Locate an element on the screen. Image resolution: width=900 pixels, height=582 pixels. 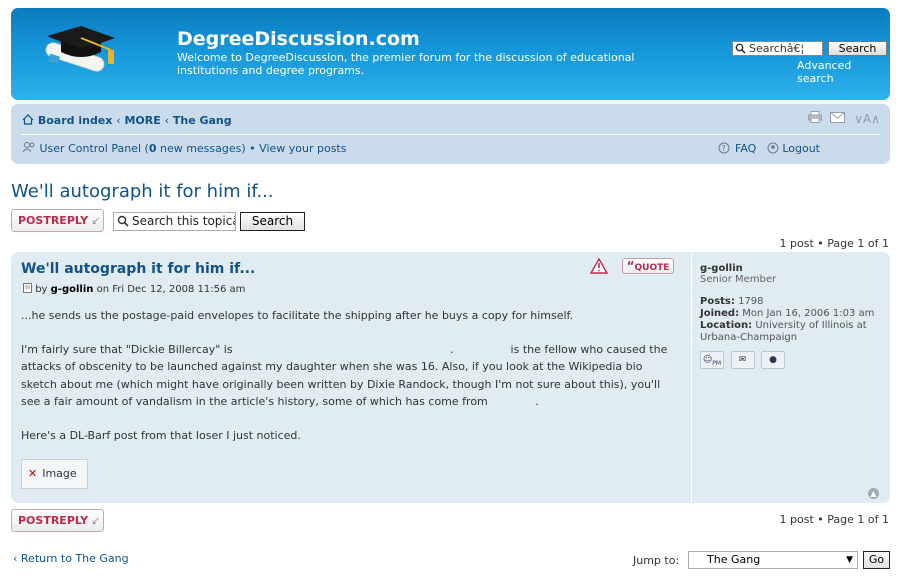
email-topic-icon is located at coordinates (839, 119).